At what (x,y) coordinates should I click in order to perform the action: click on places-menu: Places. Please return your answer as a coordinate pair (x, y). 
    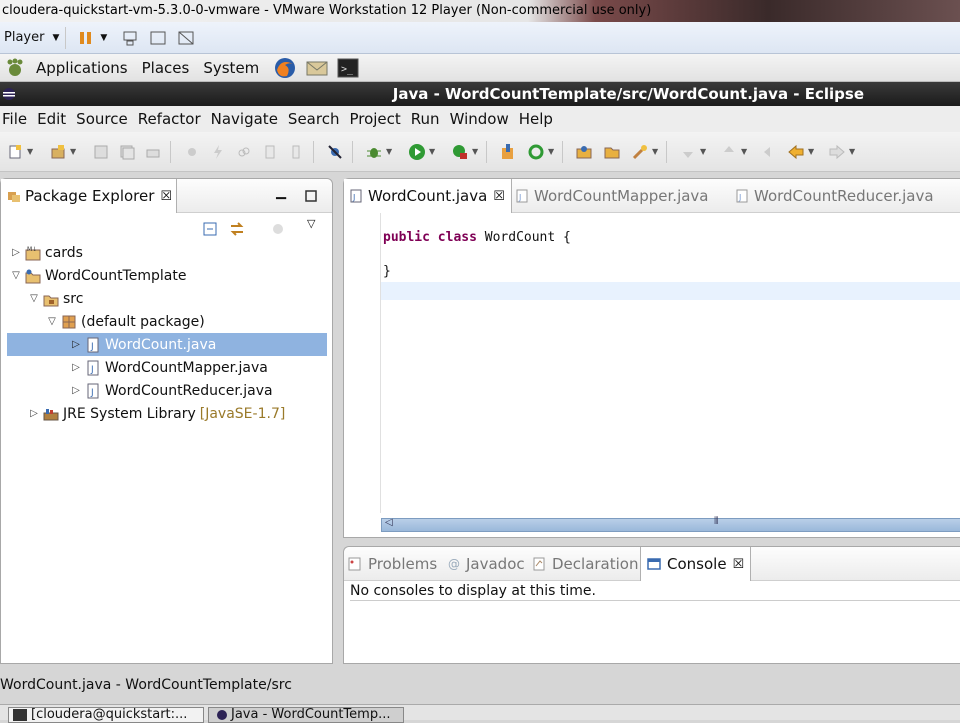
    Looking at the image, I should click on (166, 68).